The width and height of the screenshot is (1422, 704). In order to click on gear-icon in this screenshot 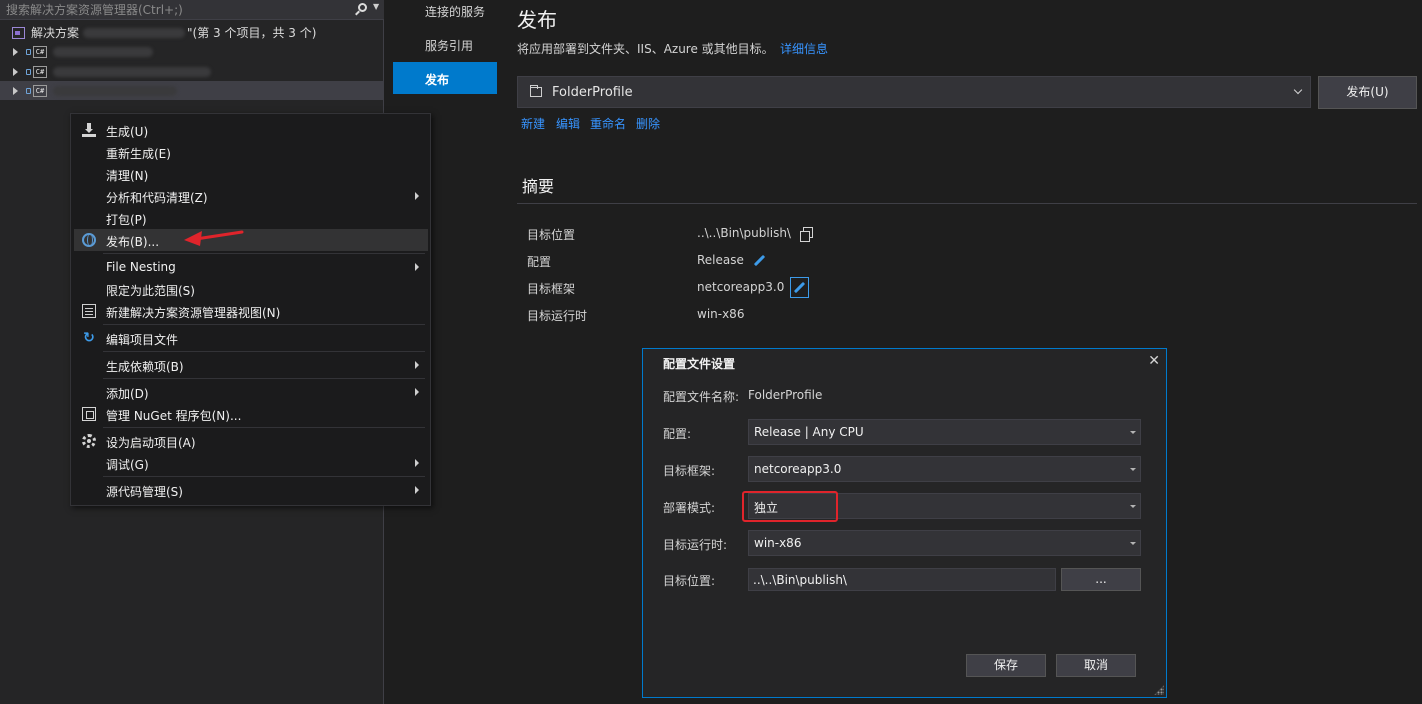, I will do `click(89, 441)`.